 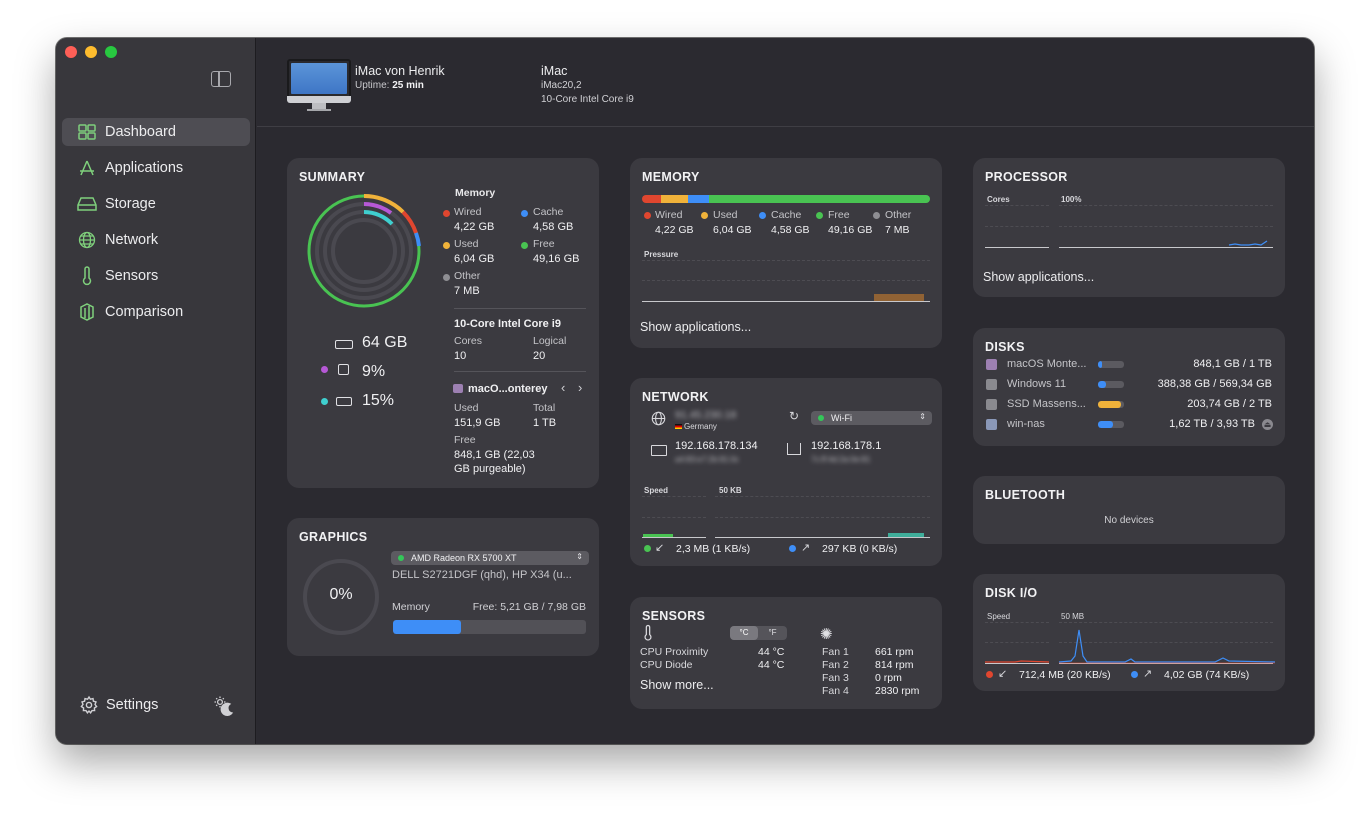 What do you see at coordinates (1212, 424) in the screenshot?
I see `disk-value-4: 1,62 TB / 3,93 TB` at bounding box center [1212, 424].